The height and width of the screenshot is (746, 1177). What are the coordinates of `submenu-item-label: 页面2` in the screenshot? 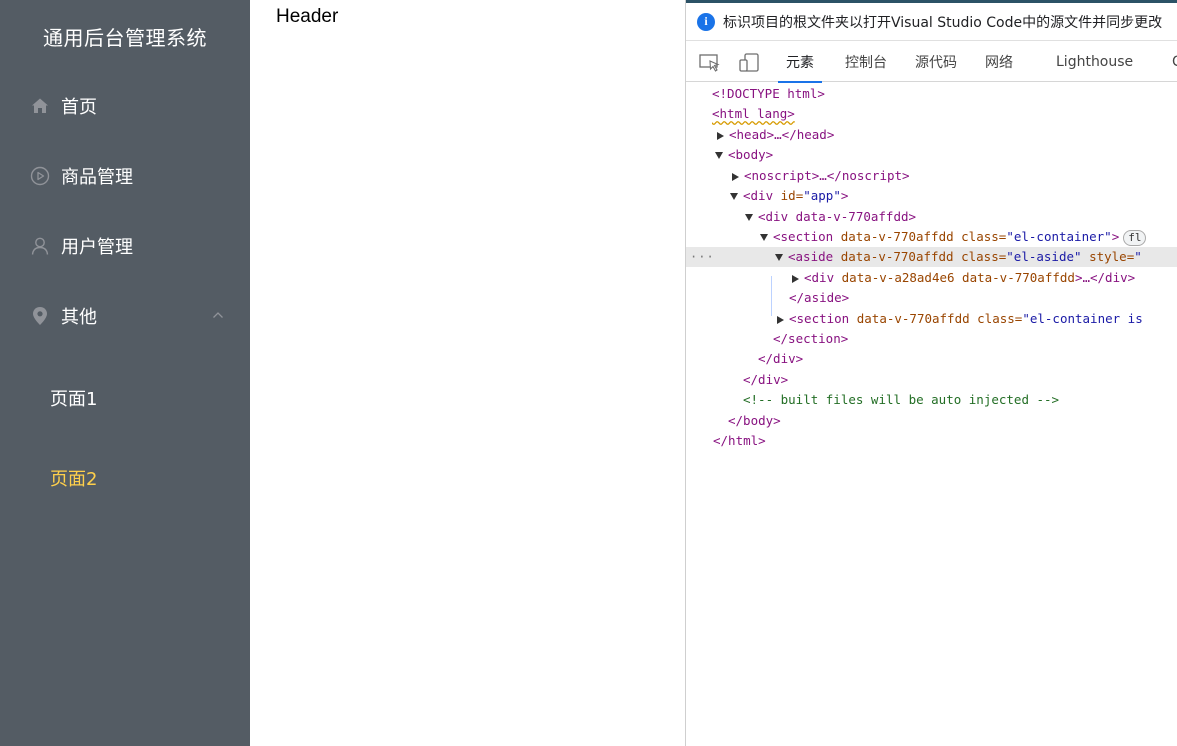 It's located at (74, 479).